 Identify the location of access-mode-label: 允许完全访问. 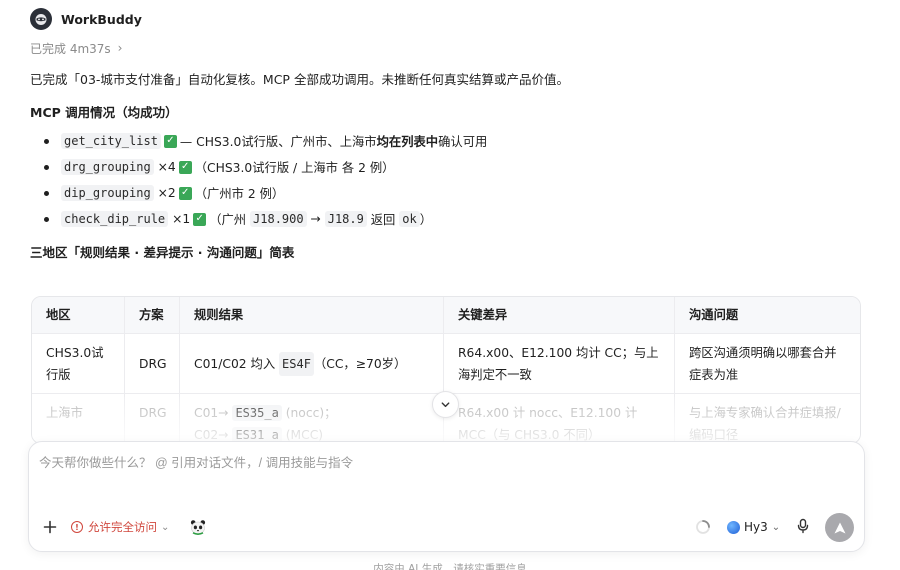
(122, 527).